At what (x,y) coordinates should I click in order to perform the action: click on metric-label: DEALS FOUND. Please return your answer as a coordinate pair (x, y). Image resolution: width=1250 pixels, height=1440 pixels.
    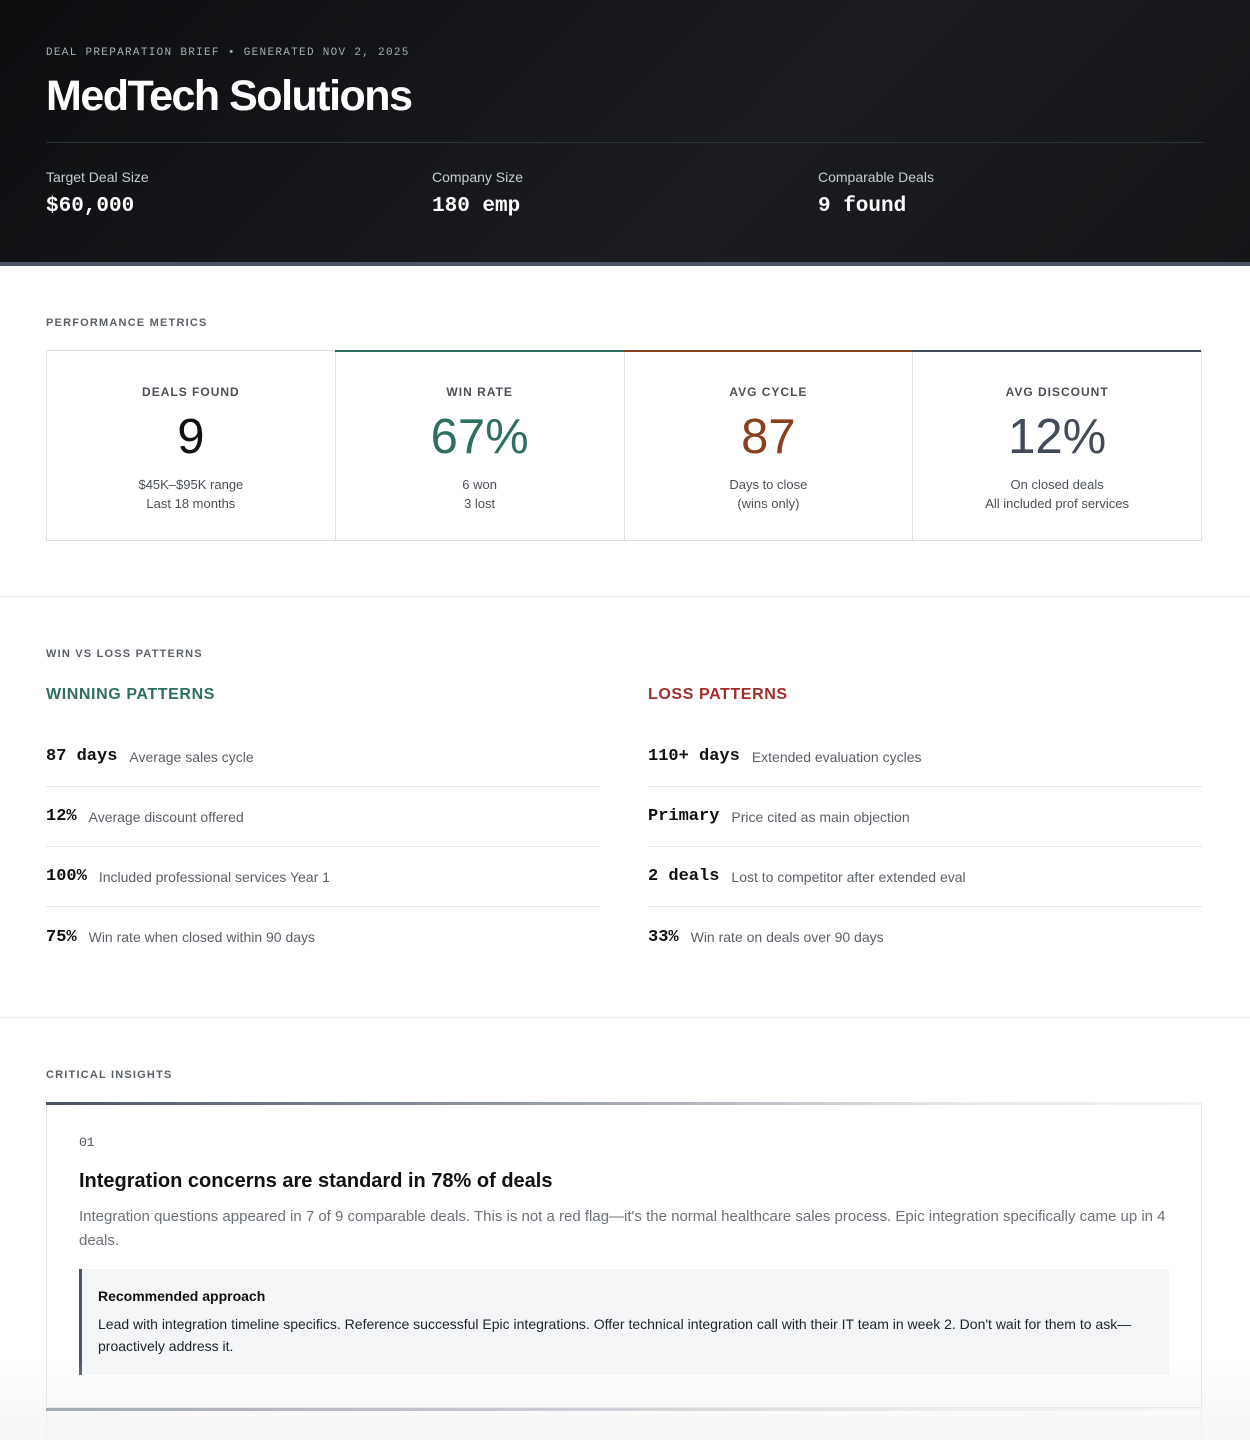
    Looking at the image, I should click on (191, 392).